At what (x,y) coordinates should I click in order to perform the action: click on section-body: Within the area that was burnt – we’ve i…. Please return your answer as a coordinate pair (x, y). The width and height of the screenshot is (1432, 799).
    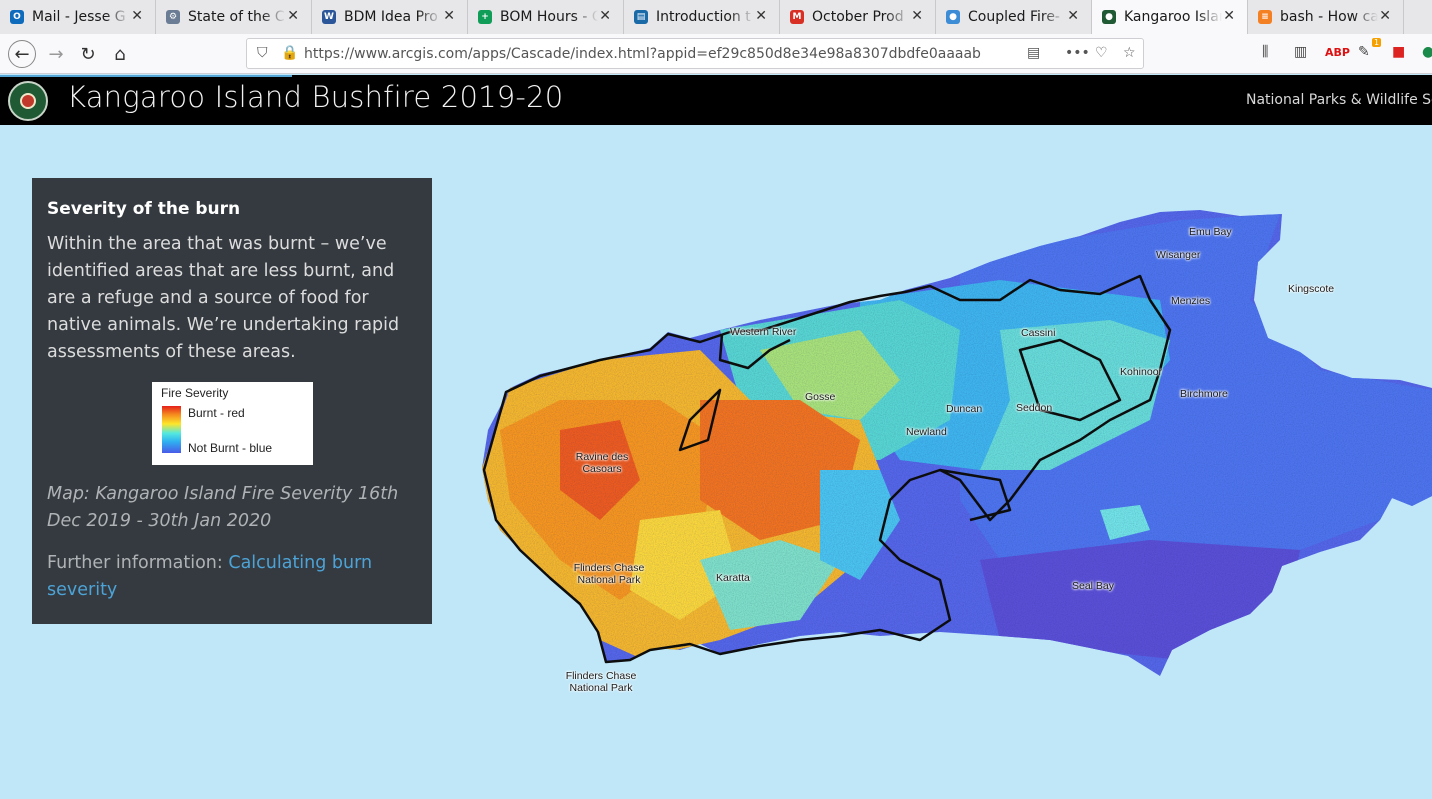
    Looking at the image, I should click on (223, 298).